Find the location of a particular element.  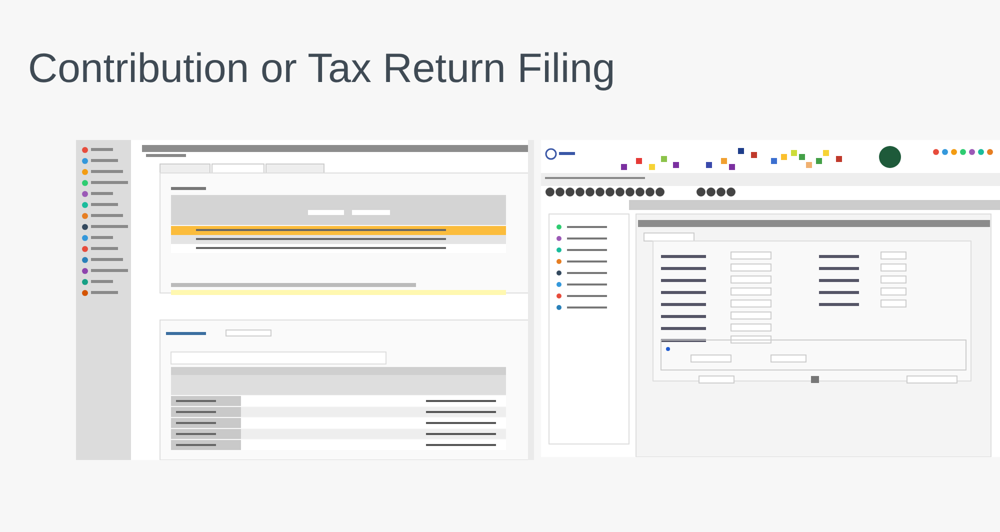

section-heading: Contribution or Tax Return Filing is located at coordinates (322, 68).